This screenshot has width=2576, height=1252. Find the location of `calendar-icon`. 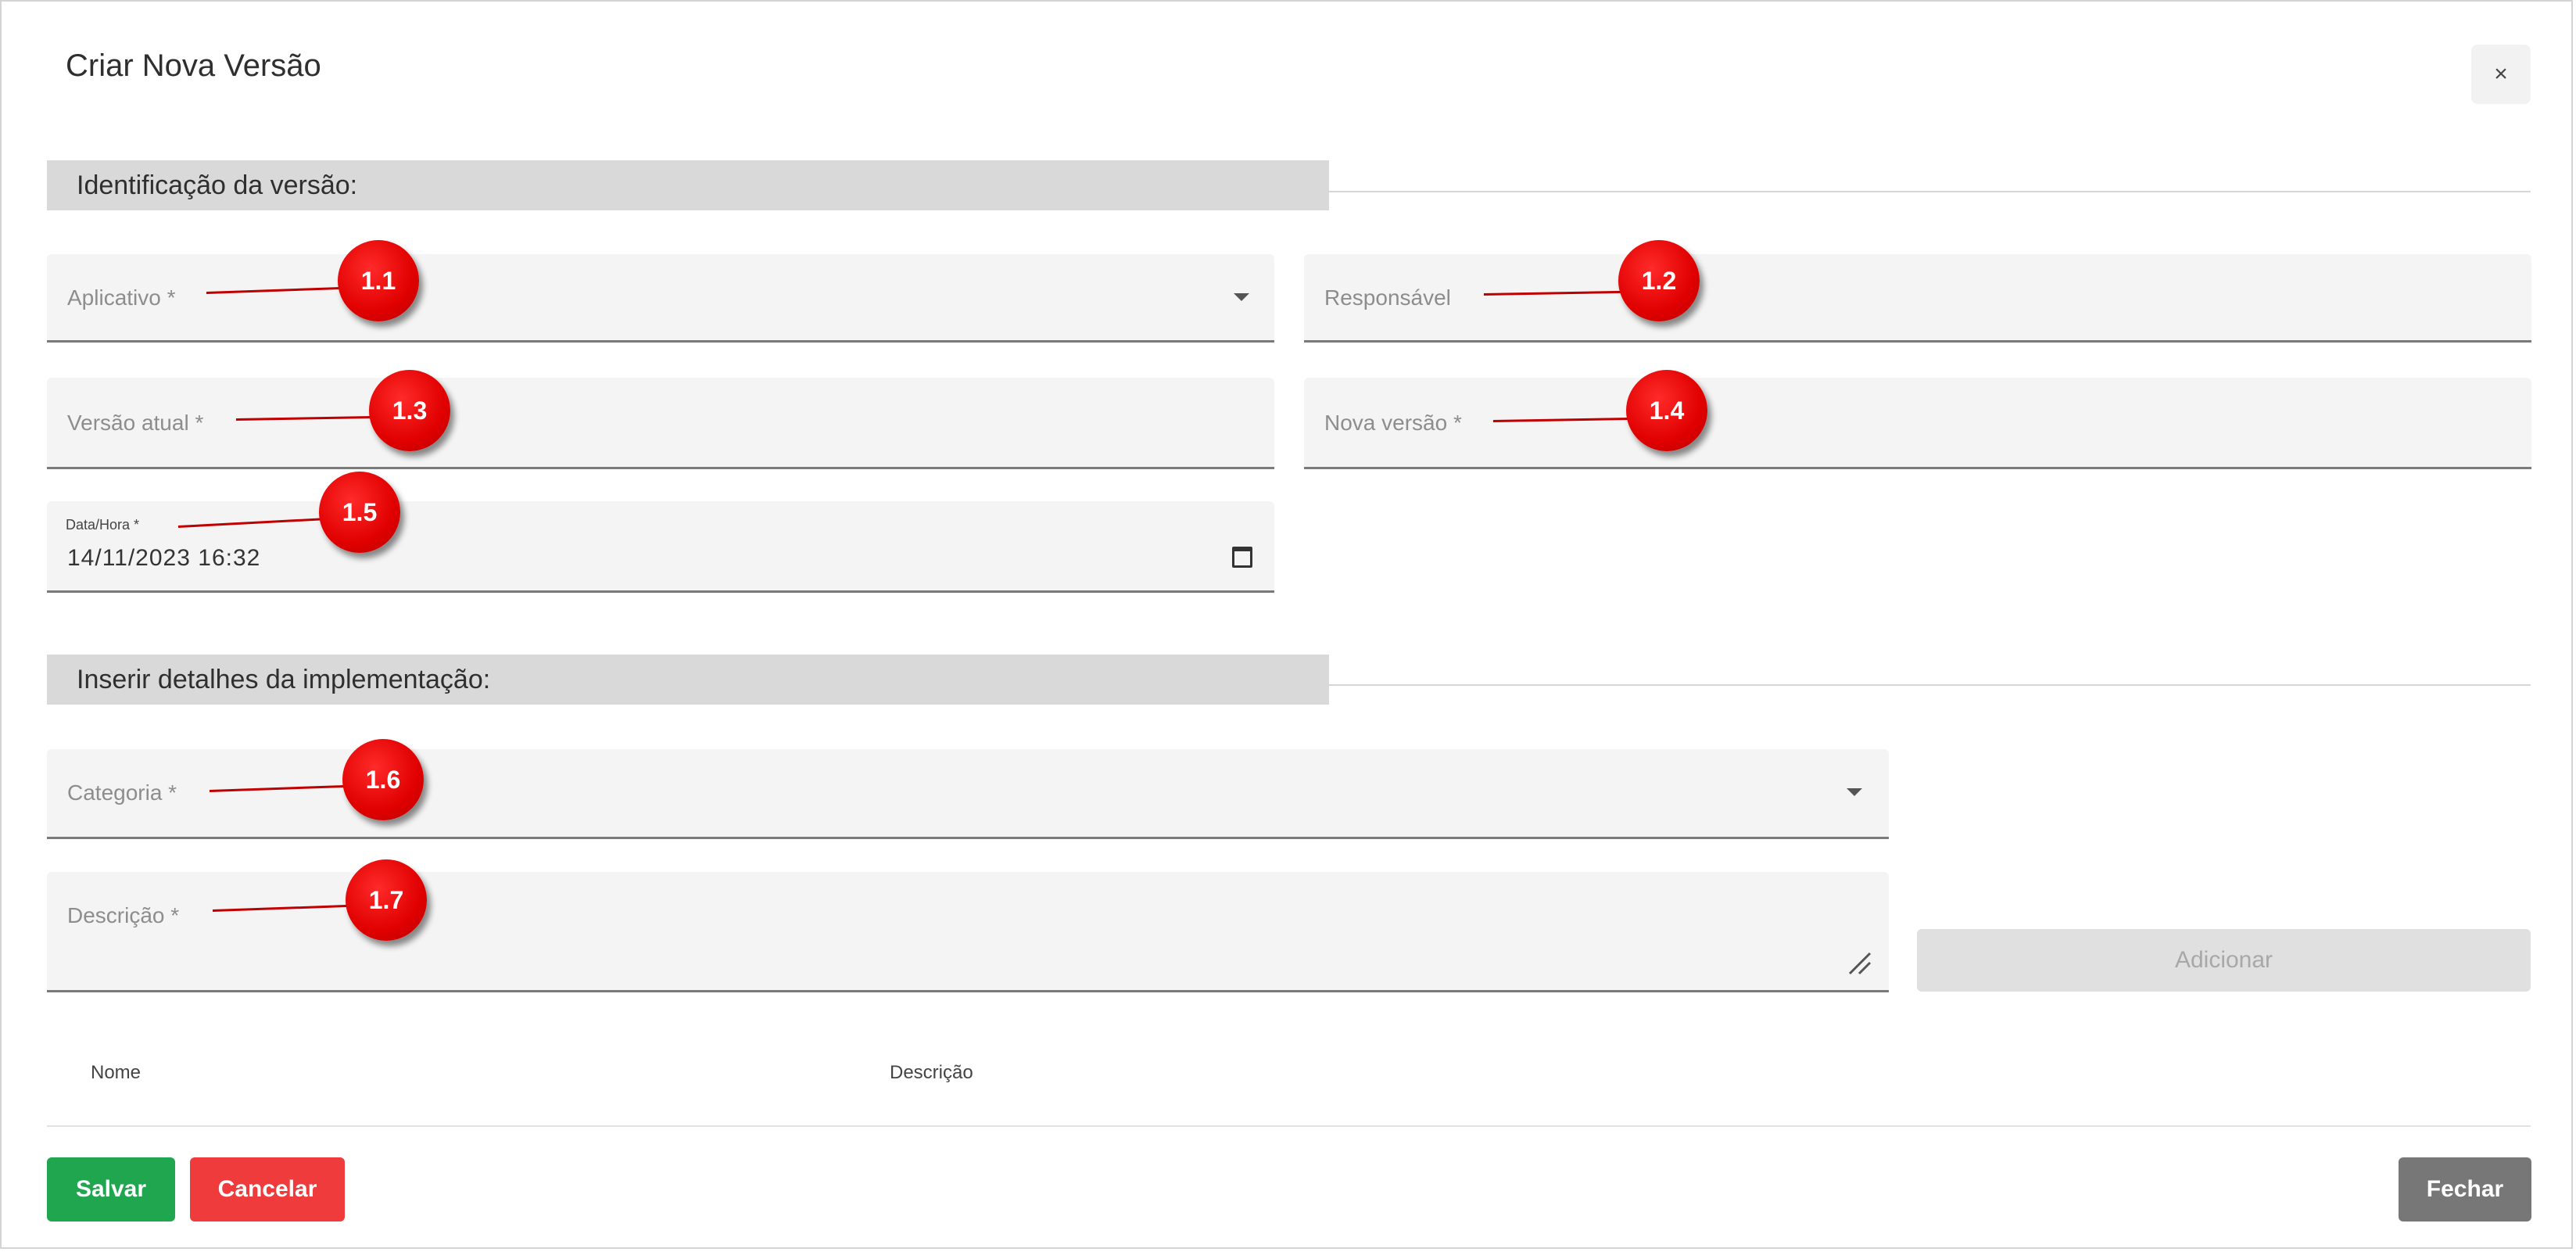

calendar-icon is located at coordinates (1242, 557).